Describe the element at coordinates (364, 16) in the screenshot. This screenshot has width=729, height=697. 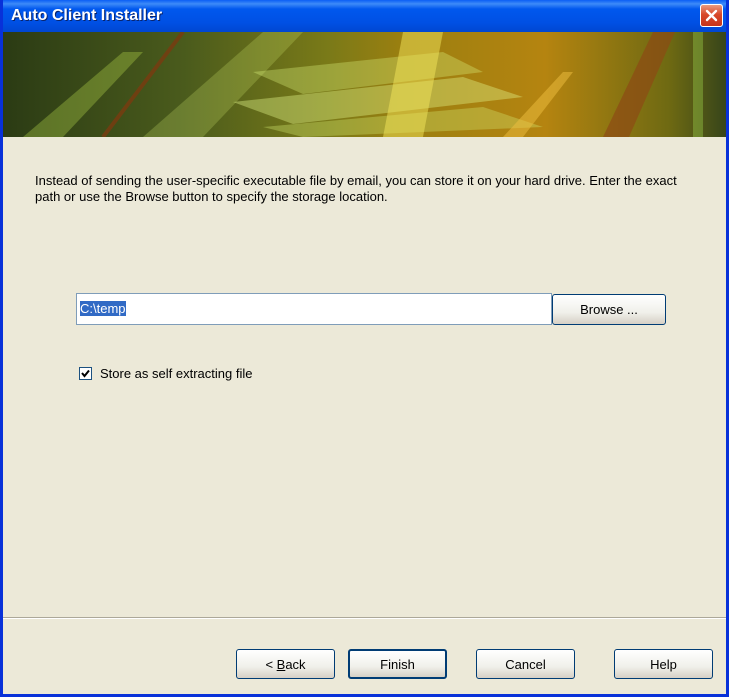
I see `title-bar: Auto Client Installer` at that location.